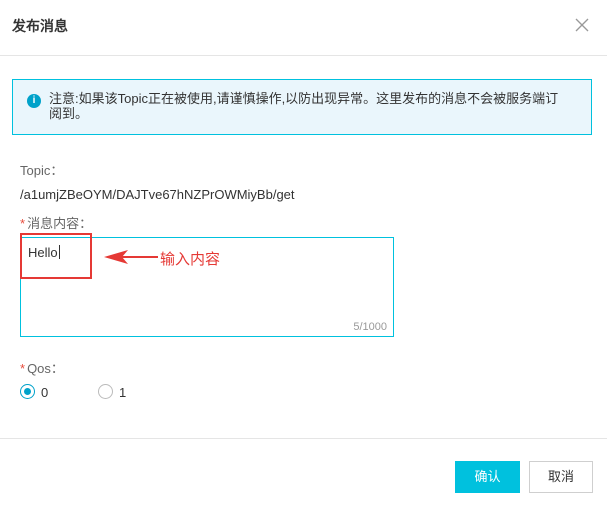 Image resolution: width=607 pixels, height=513 pixels. I want to click on qos-option-1-label: 1, so click(122, 392).